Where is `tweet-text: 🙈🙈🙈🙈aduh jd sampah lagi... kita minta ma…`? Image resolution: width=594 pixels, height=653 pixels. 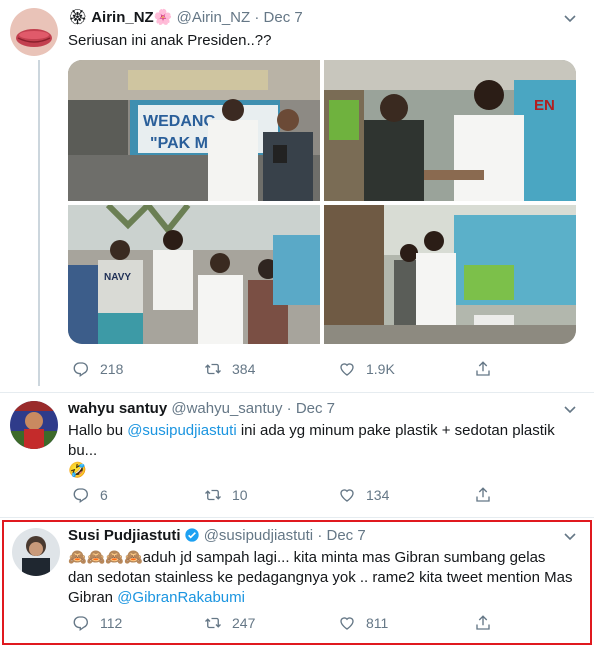
tweet-text: 🙈🙈🙈🙈aduh jd sampah lagi... kita minta ma… is located at coordinates (320, 578).